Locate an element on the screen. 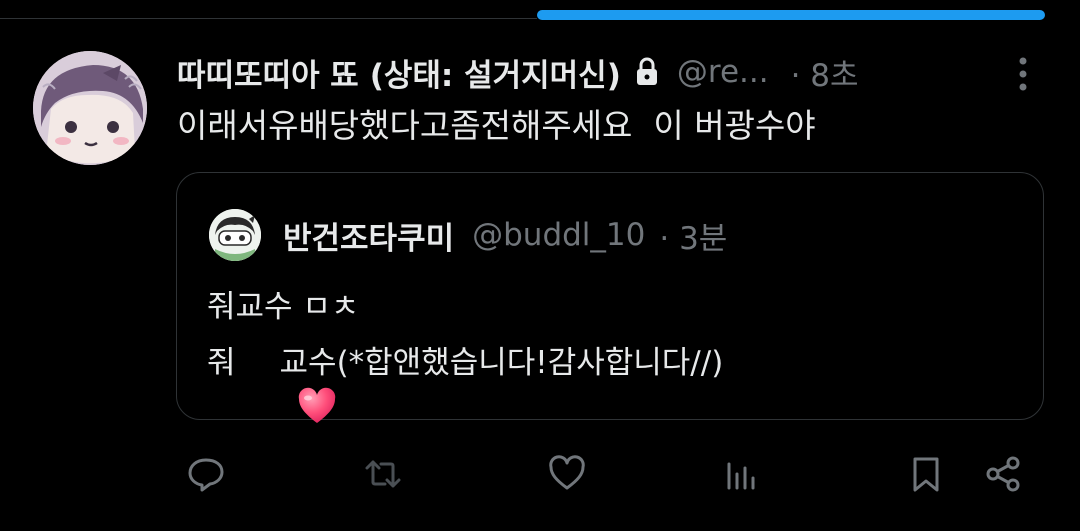 The height and width of the screenshot is (531, 1080). quoted-text-suffix: 교수(*합앤했습니다!감사합니다//) is located at coordinates (501, 363).